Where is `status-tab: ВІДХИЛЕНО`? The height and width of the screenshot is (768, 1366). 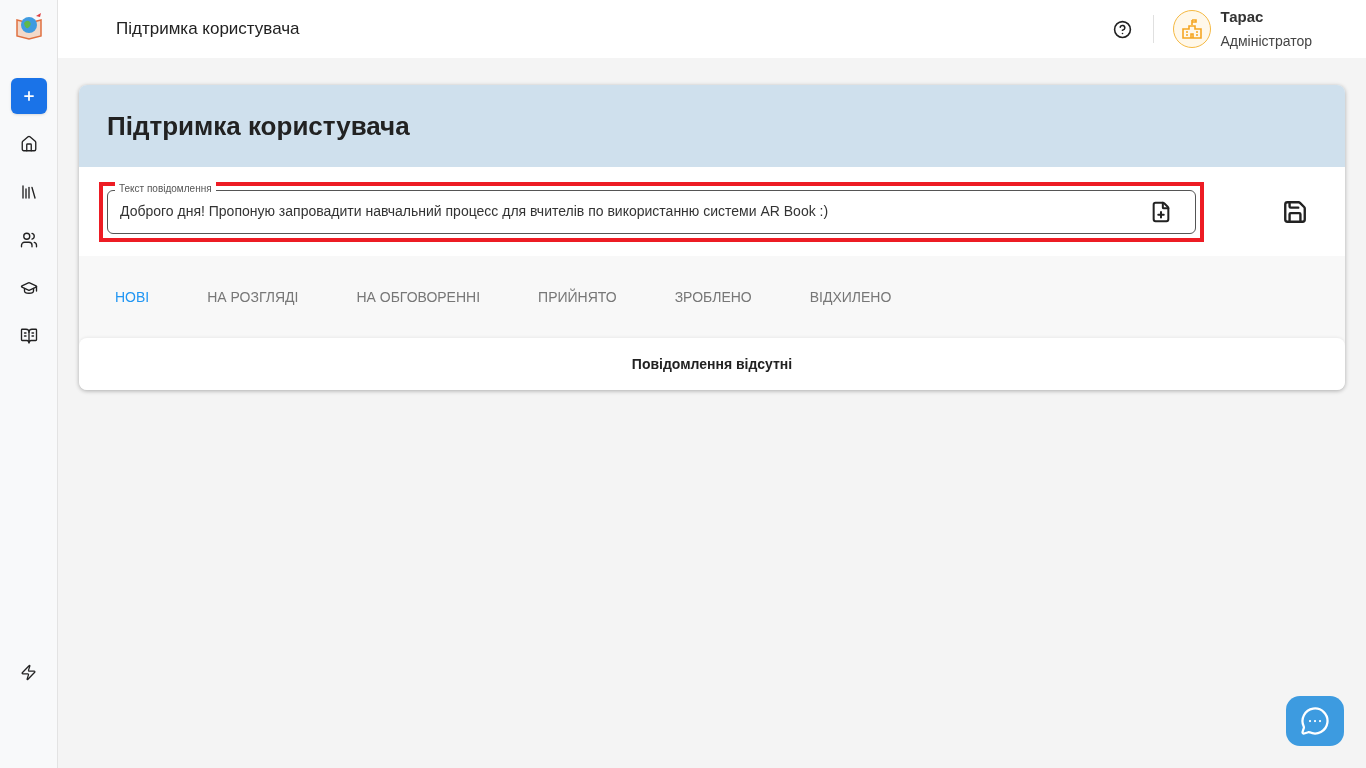
status-tab: ВІДХИЛЕНО is located at coordinates (850, 297).